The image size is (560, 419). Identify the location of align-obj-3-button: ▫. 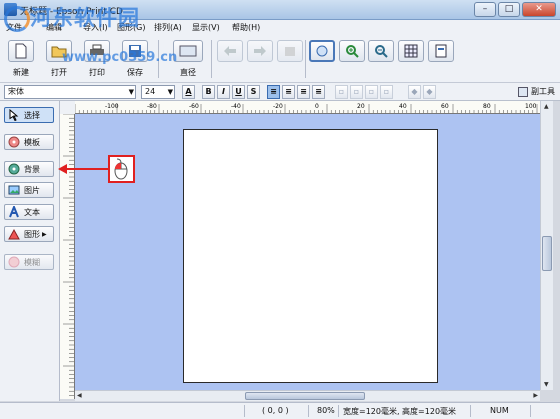
(371, 92).